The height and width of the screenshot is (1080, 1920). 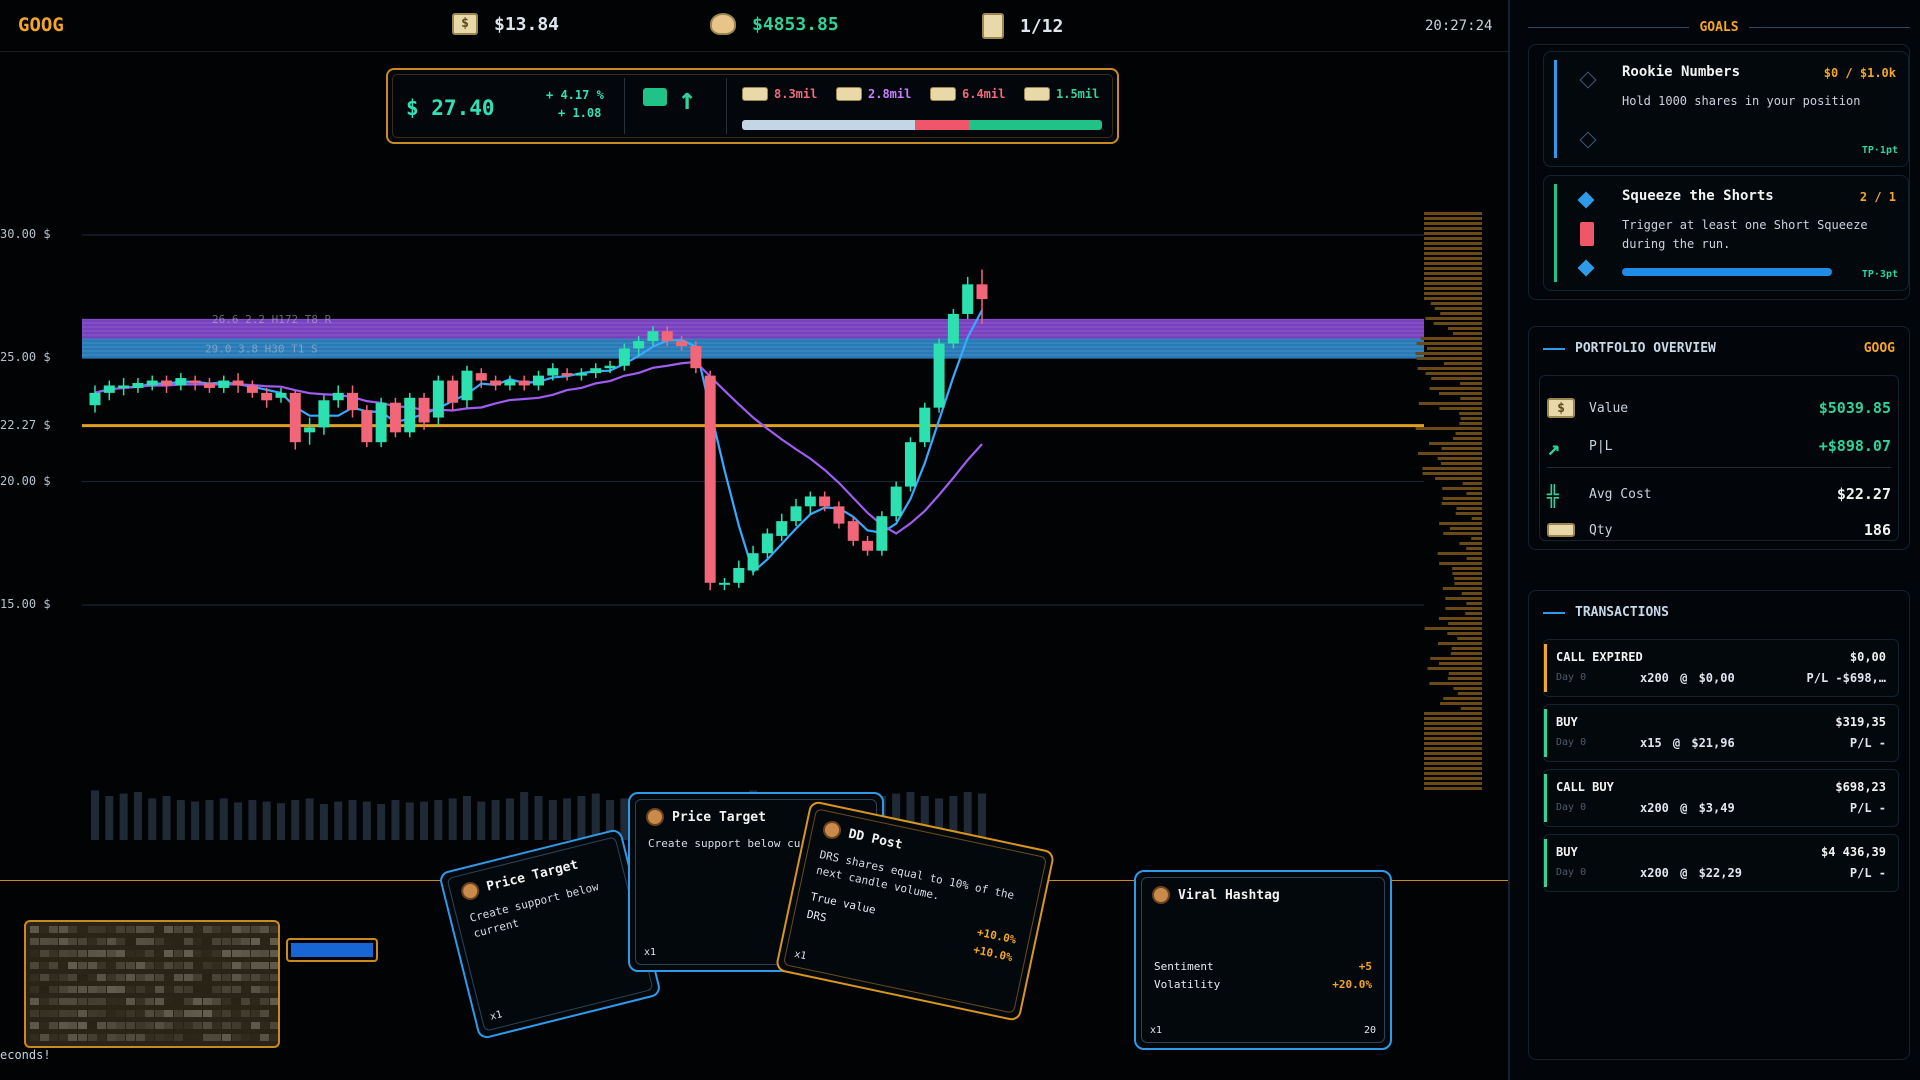 What do you see at coordinates (1687, 743) in the screenshot?
I see `transaction-qty-price: x15 @ $21,96` at bounding box center [1687, 743].